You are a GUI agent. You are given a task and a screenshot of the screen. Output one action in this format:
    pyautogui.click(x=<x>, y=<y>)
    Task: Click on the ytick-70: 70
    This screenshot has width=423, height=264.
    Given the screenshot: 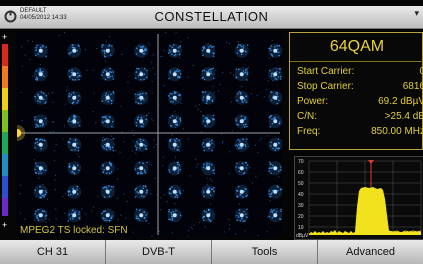 What is the action you would take?
    pyautogui.click(x=301, y=162)
    